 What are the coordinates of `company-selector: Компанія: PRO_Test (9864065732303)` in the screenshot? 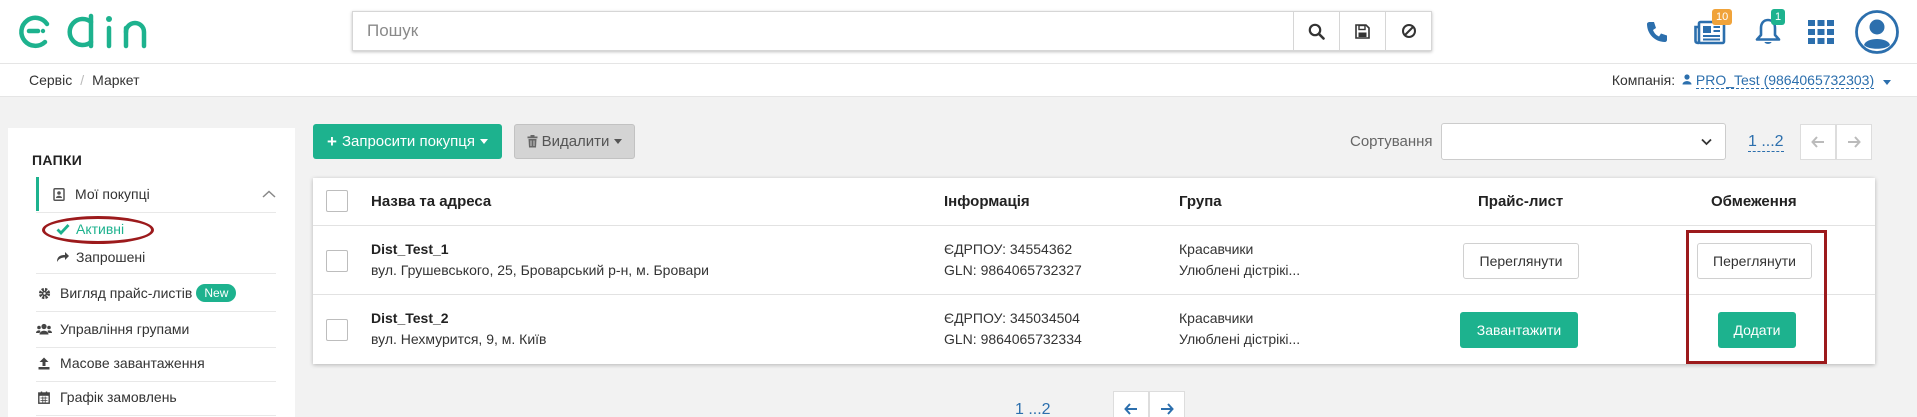 It's located at (1751, 80).